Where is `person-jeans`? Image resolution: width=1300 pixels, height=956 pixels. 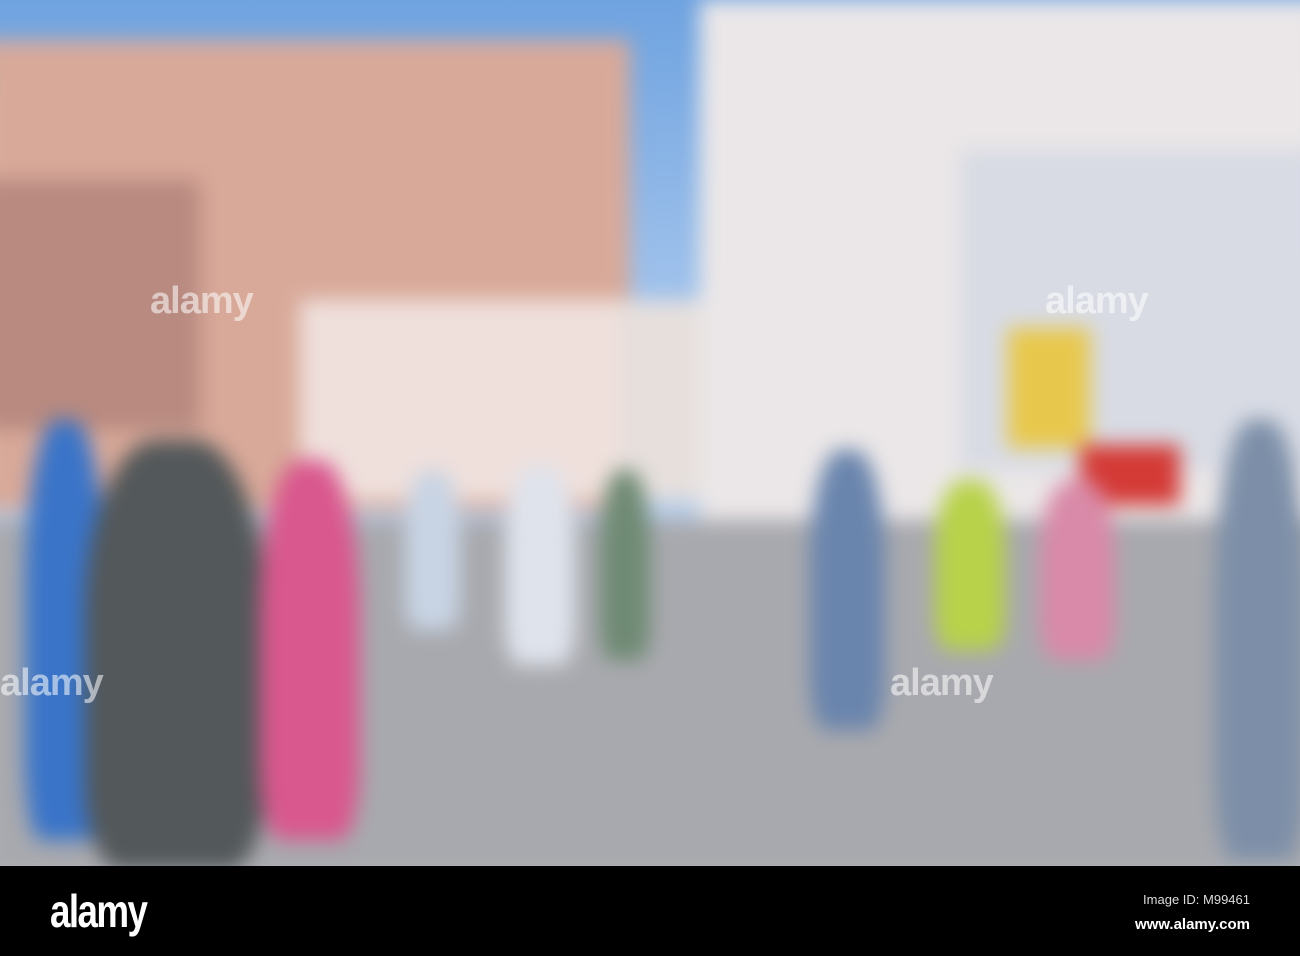 person-jeans is located at coordinates (847, 590).